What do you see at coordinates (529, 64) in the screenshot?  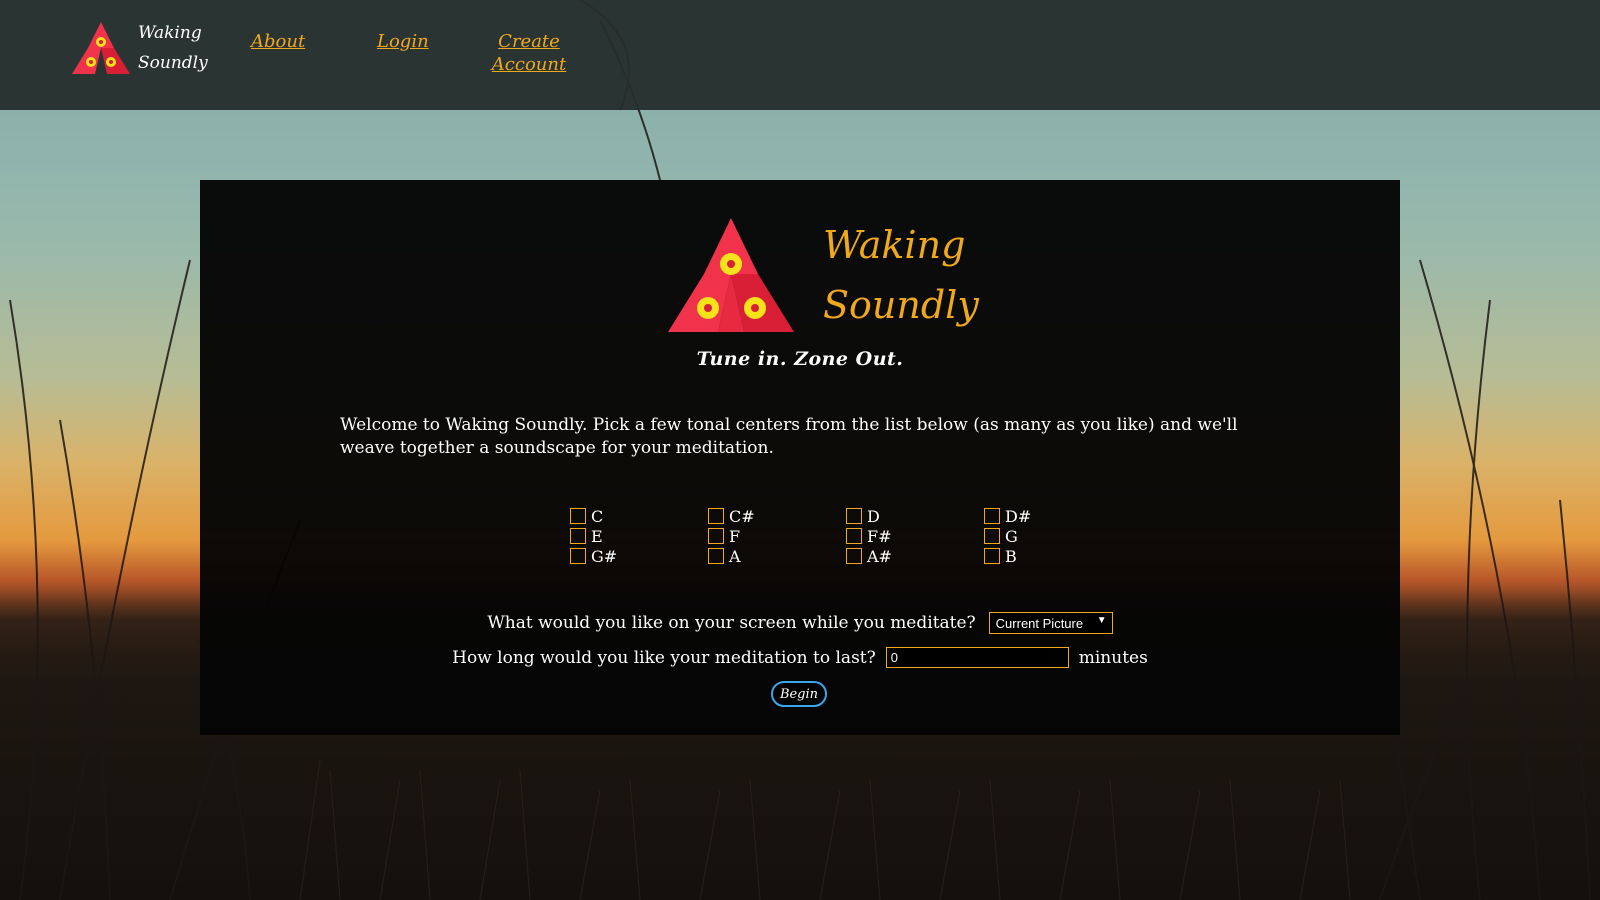 I see `nav-create-line2: Account` at bounding box center [529, 64].